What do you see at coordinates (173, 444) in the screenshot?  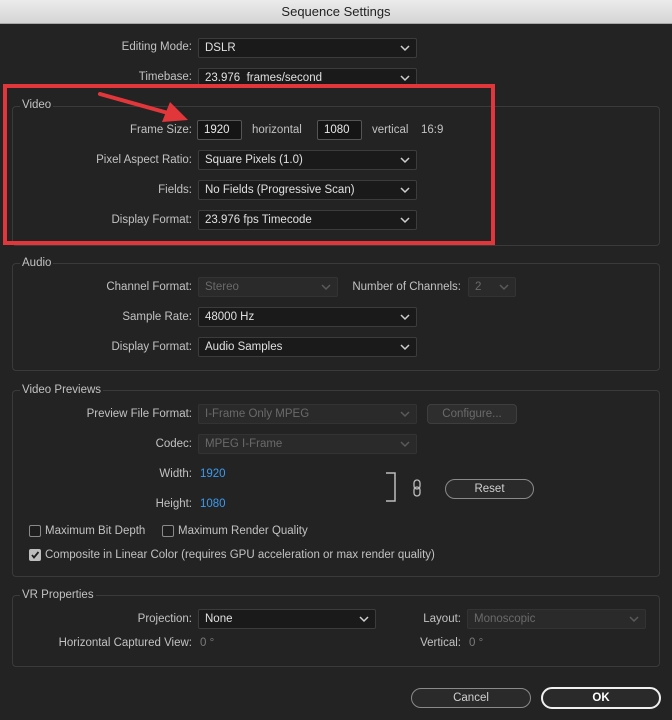 I see `codec-label: Codec:` at bounding box center [173, 444].